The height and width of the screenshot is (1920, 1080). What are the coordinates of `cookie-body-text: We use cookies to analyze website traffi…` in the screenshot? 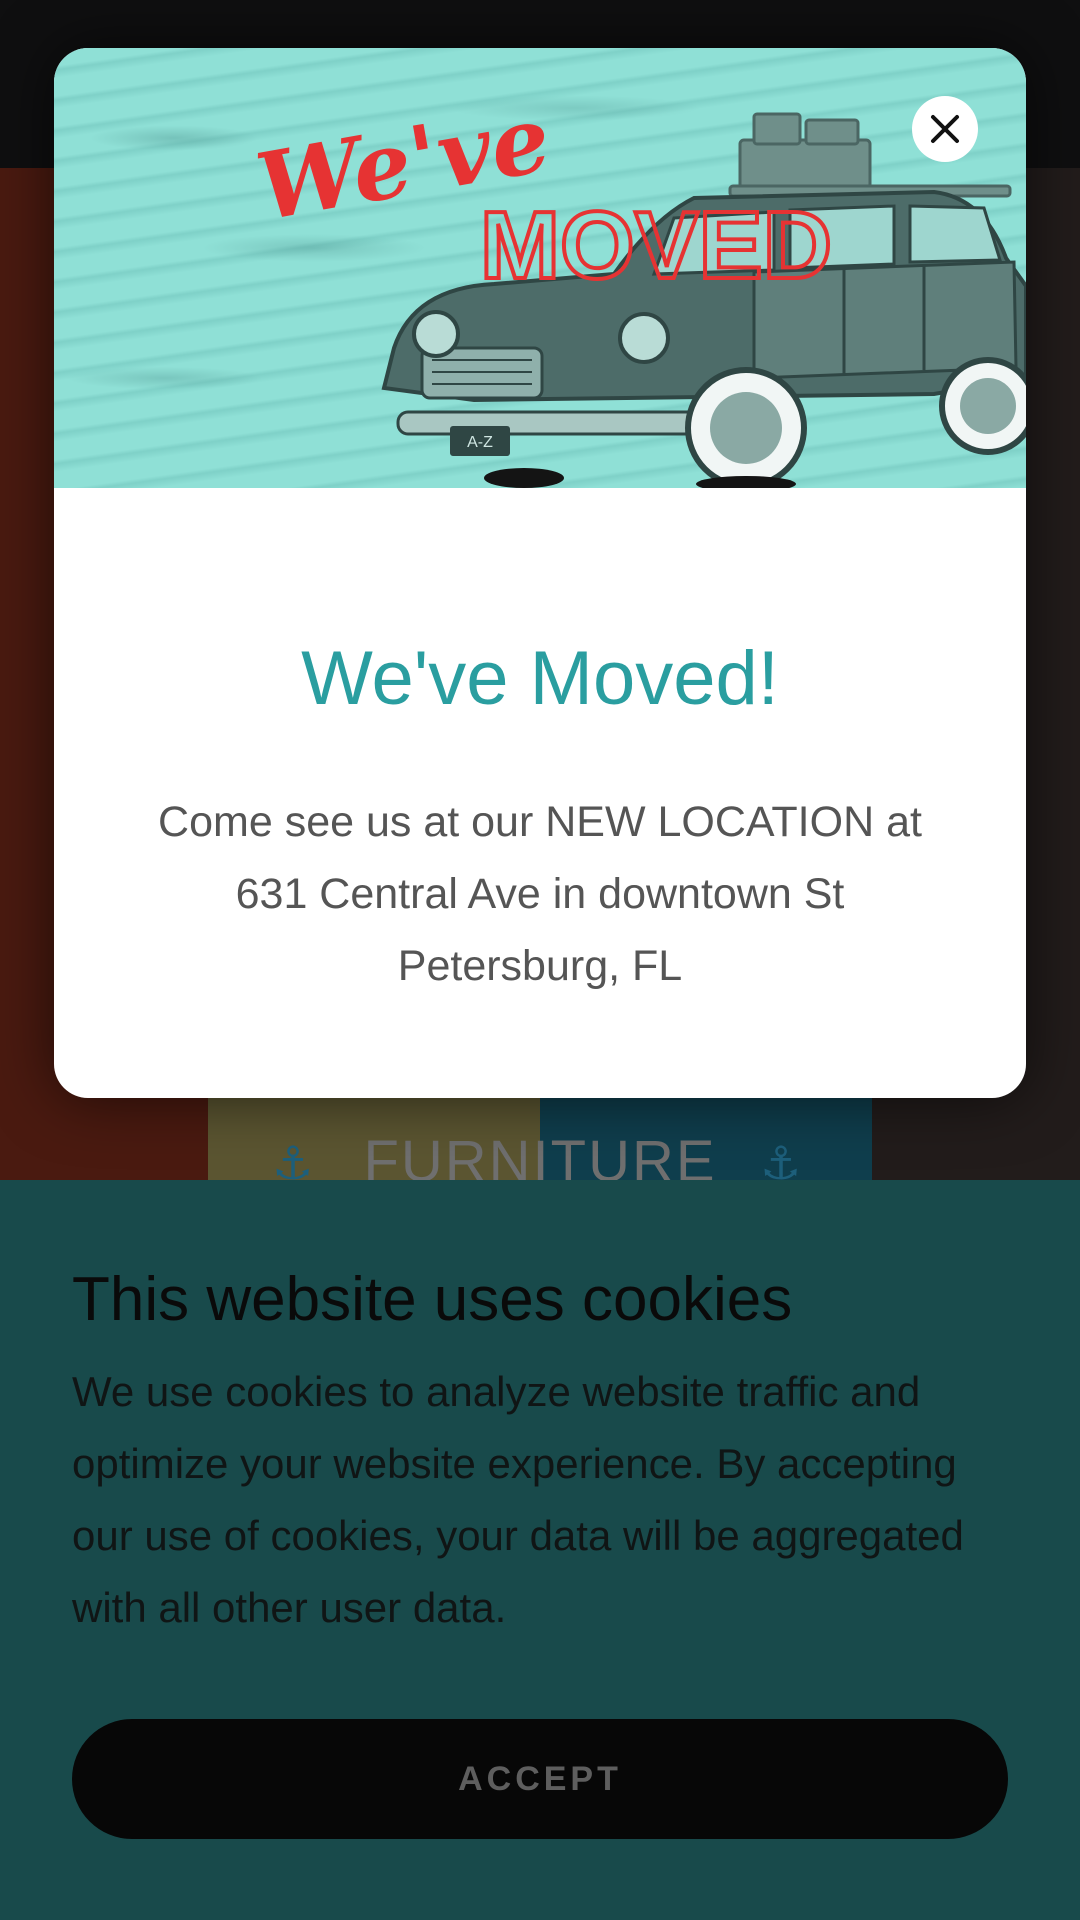 It's located at (518, 1499).